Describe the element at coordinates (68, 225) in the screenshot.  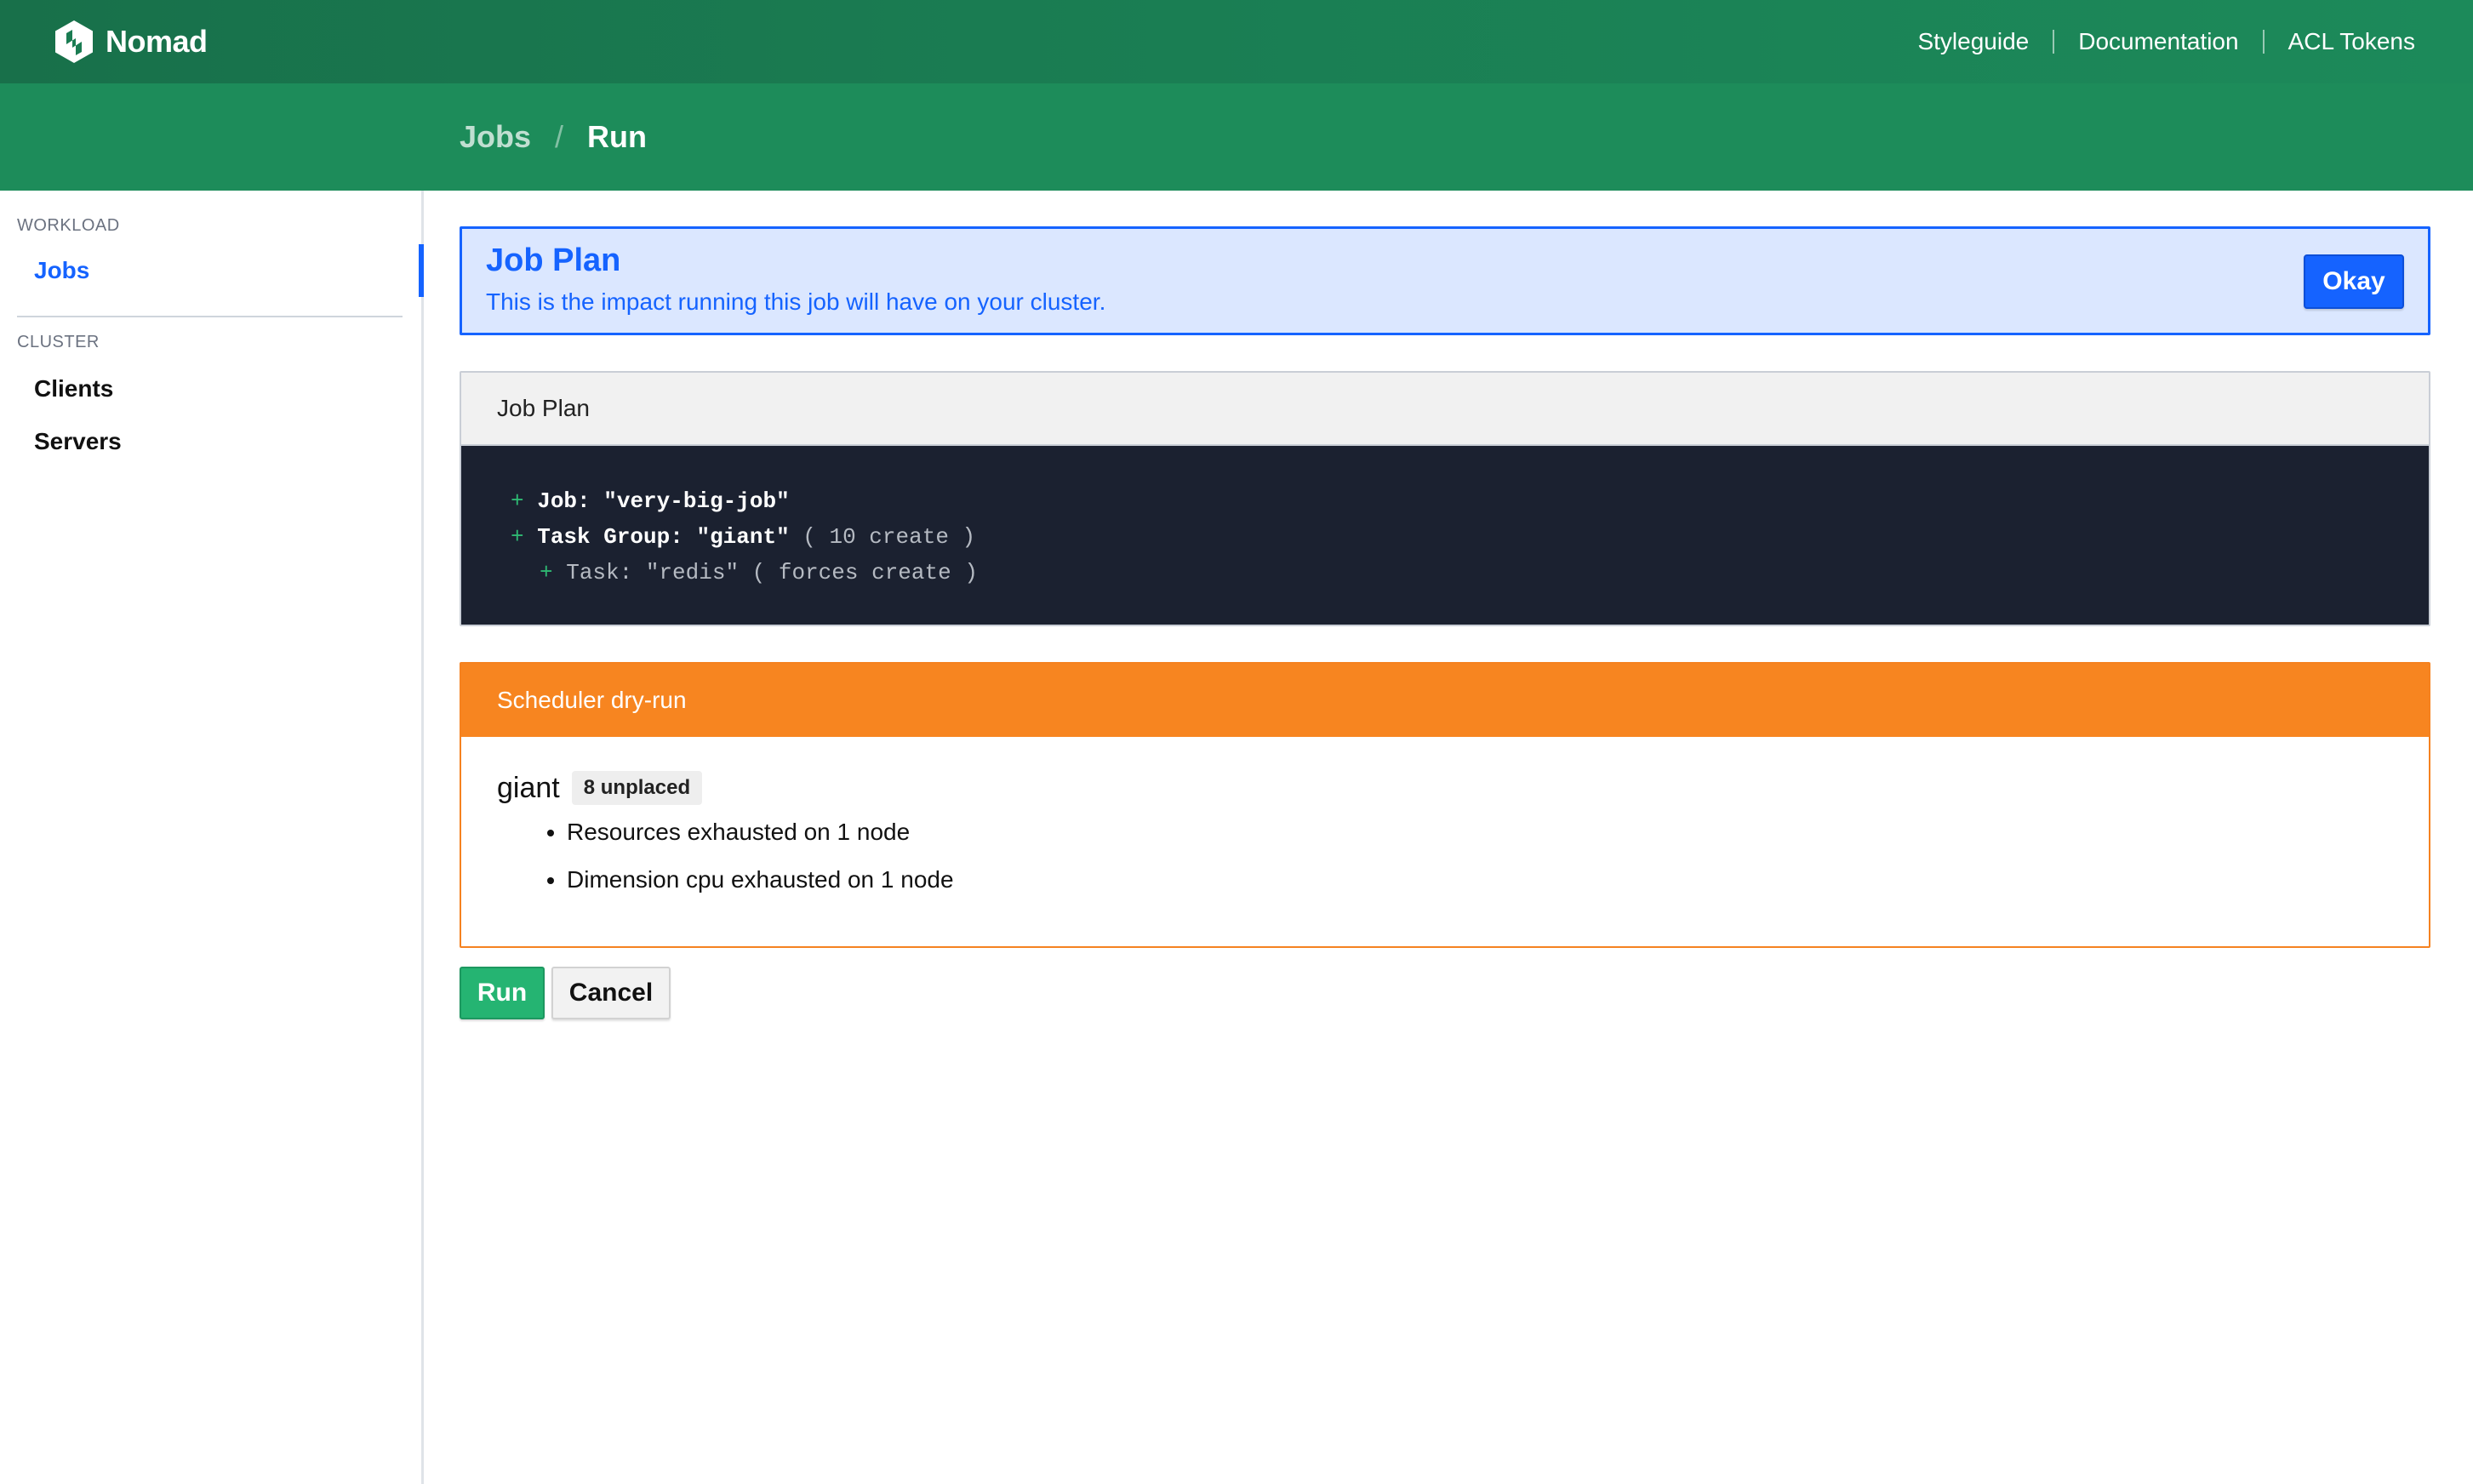
I see `sidebar-section-workload: WORKLOAD` at that location.